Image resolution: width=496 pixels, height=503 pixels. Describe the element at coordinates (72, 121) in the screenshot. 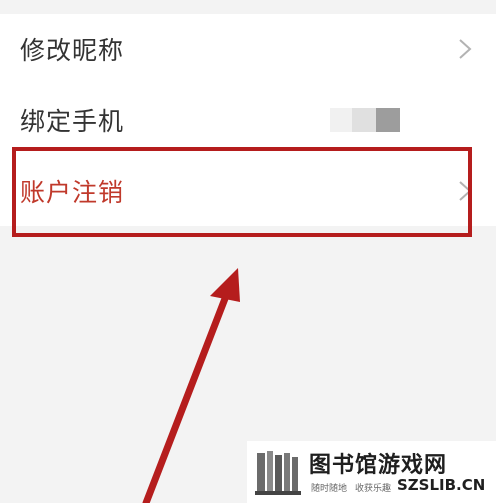

I see `settings-row-label: 绑定手机` at that location.